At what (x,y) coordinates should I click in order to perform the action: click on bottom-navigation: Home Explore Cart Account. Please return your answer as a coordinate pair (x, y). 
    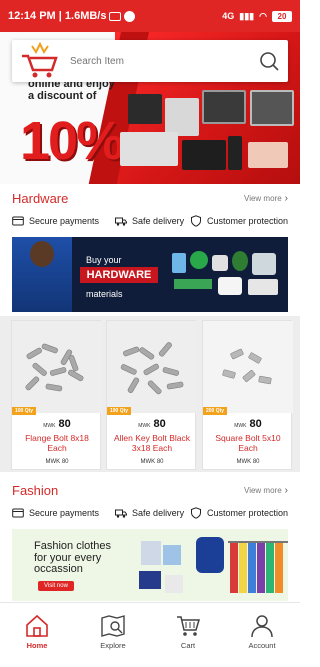
    Looking at the image, I should click on (150, 634).